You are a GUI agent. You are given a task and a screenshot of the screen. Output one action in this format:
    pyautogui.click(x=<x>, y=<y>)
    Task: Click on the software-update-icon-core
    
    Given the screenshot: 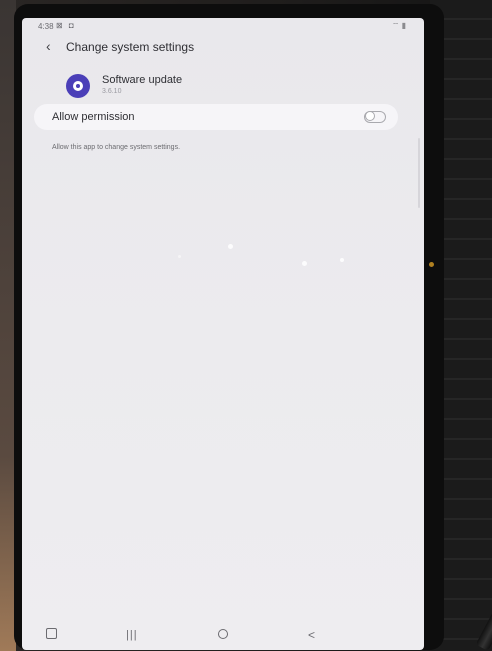 What is the action you would take?
    pyautogui.click(x=78, y=86)
    